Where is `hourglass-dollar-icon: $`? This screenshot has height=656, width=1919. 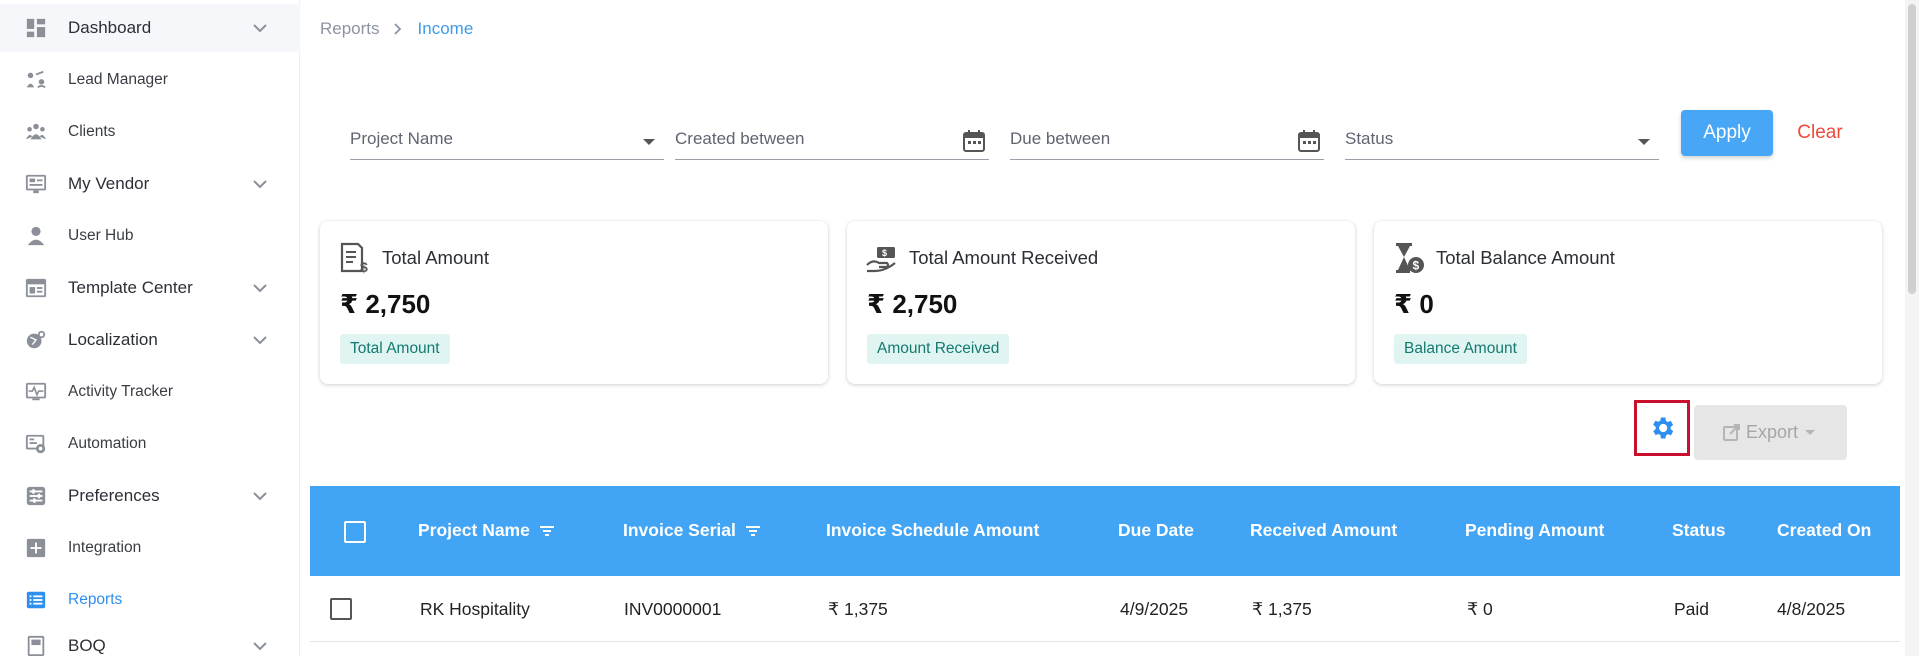
hourglass-dollar-icon: $ is located at coordinates (1410, 258).